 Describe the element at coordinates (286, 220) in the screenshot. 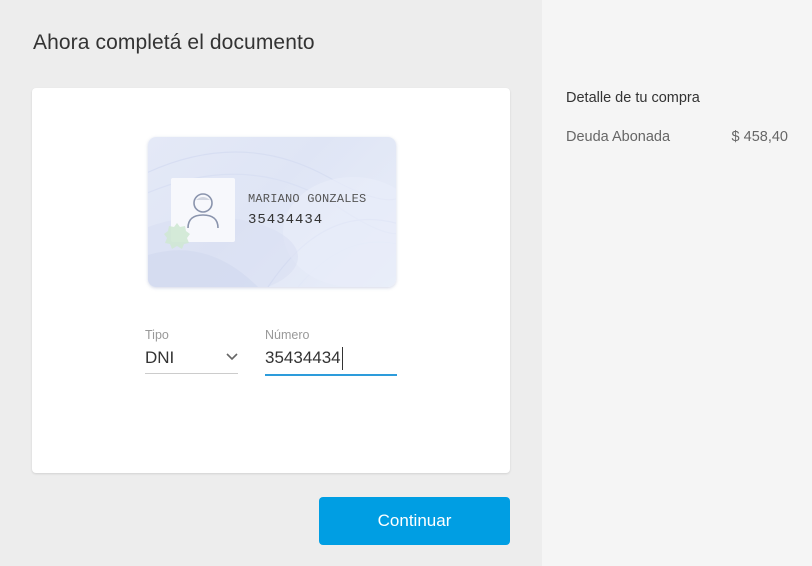

I see `id-card-number: 35434434` at that location.